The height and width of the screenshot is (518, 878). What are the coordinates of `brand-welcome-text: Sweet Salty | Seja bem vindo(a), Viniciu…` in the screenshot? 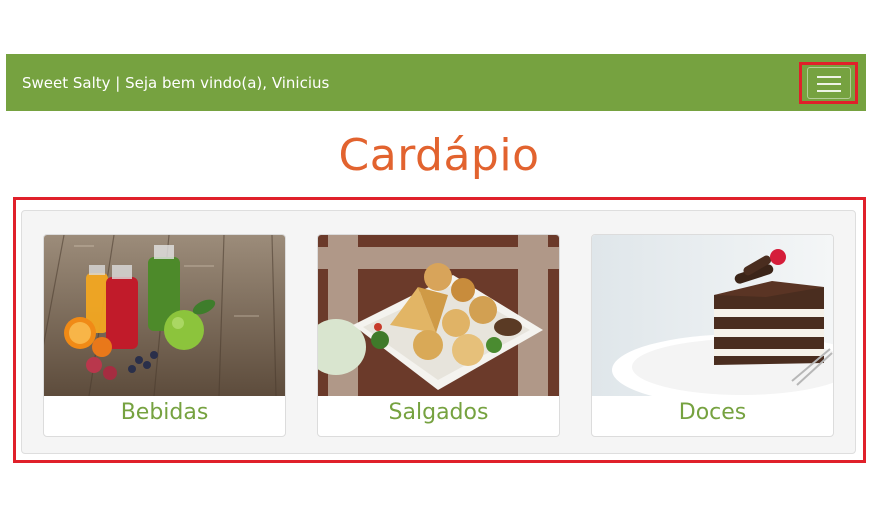 It's located at (175, 83).